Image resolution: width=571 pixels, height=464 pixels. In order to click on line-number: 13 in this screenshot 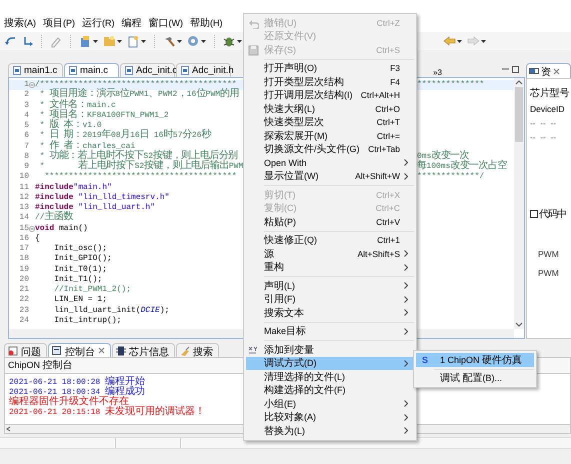, I will do `click(23, 208)`.